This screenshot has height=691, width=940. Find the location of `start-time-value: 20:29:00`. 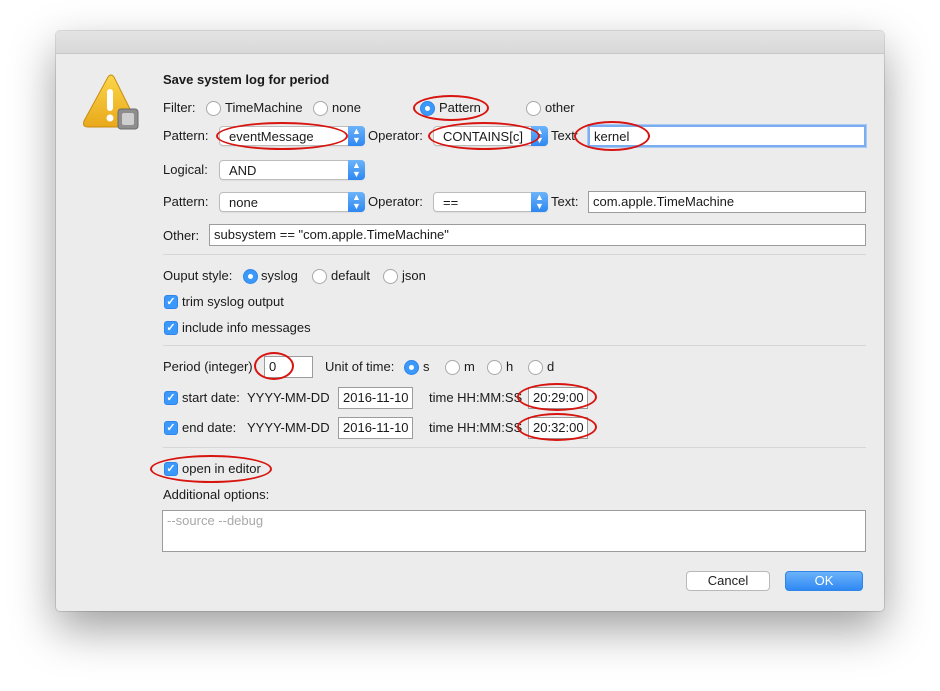

start-time-value: 20:29:00 is located at coordinates (558, 397).